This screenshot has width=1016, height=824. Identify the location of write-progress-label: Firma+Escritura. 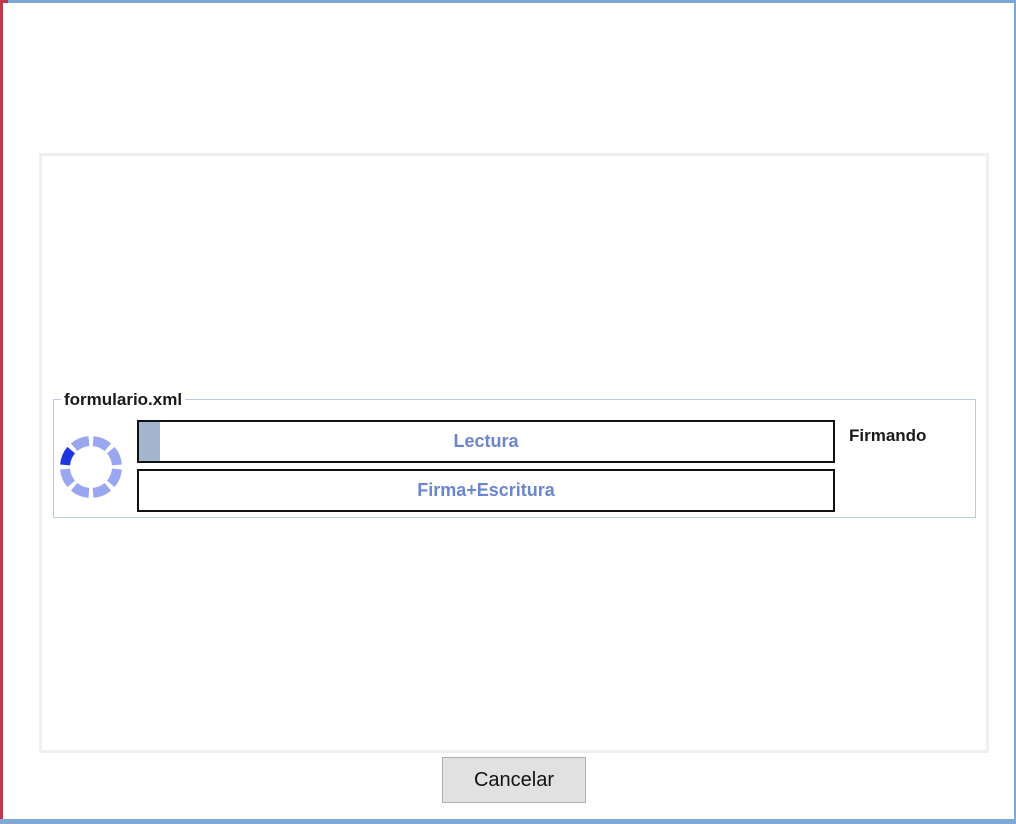
(486, 490).